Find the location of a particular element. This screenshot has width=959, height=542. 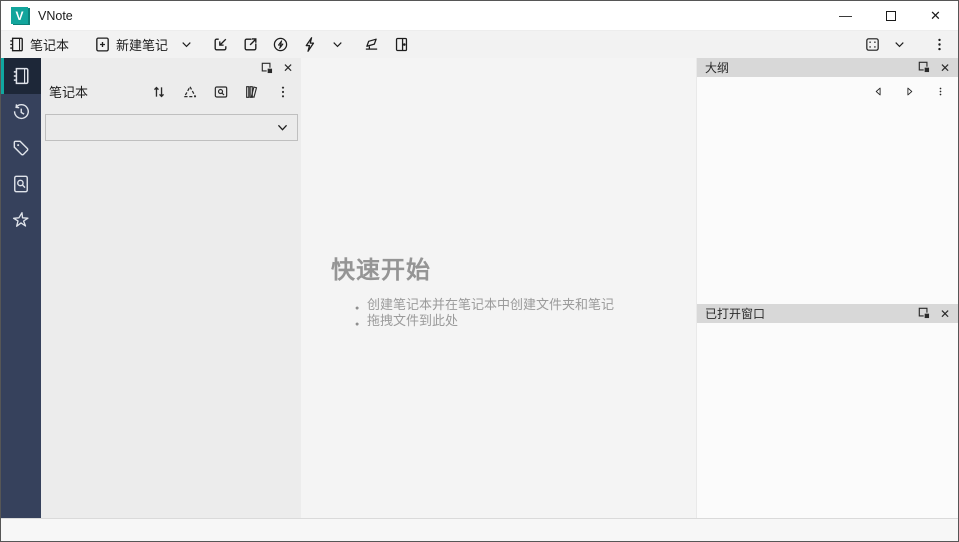

sort-icon is located at coordinates (159, 92).